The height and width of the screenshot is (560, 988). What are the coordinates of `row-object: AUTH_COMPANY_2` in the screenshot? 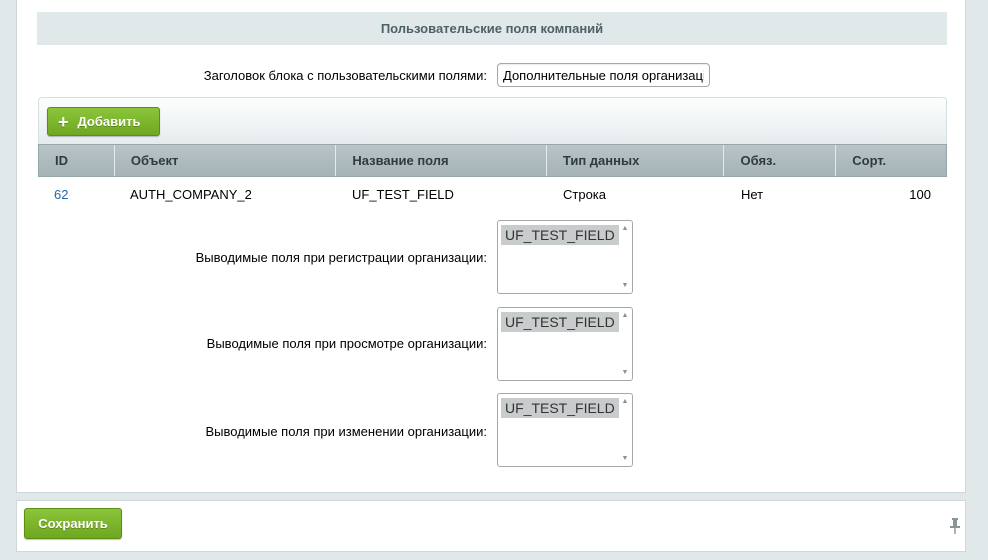 It's located at (191, 194).